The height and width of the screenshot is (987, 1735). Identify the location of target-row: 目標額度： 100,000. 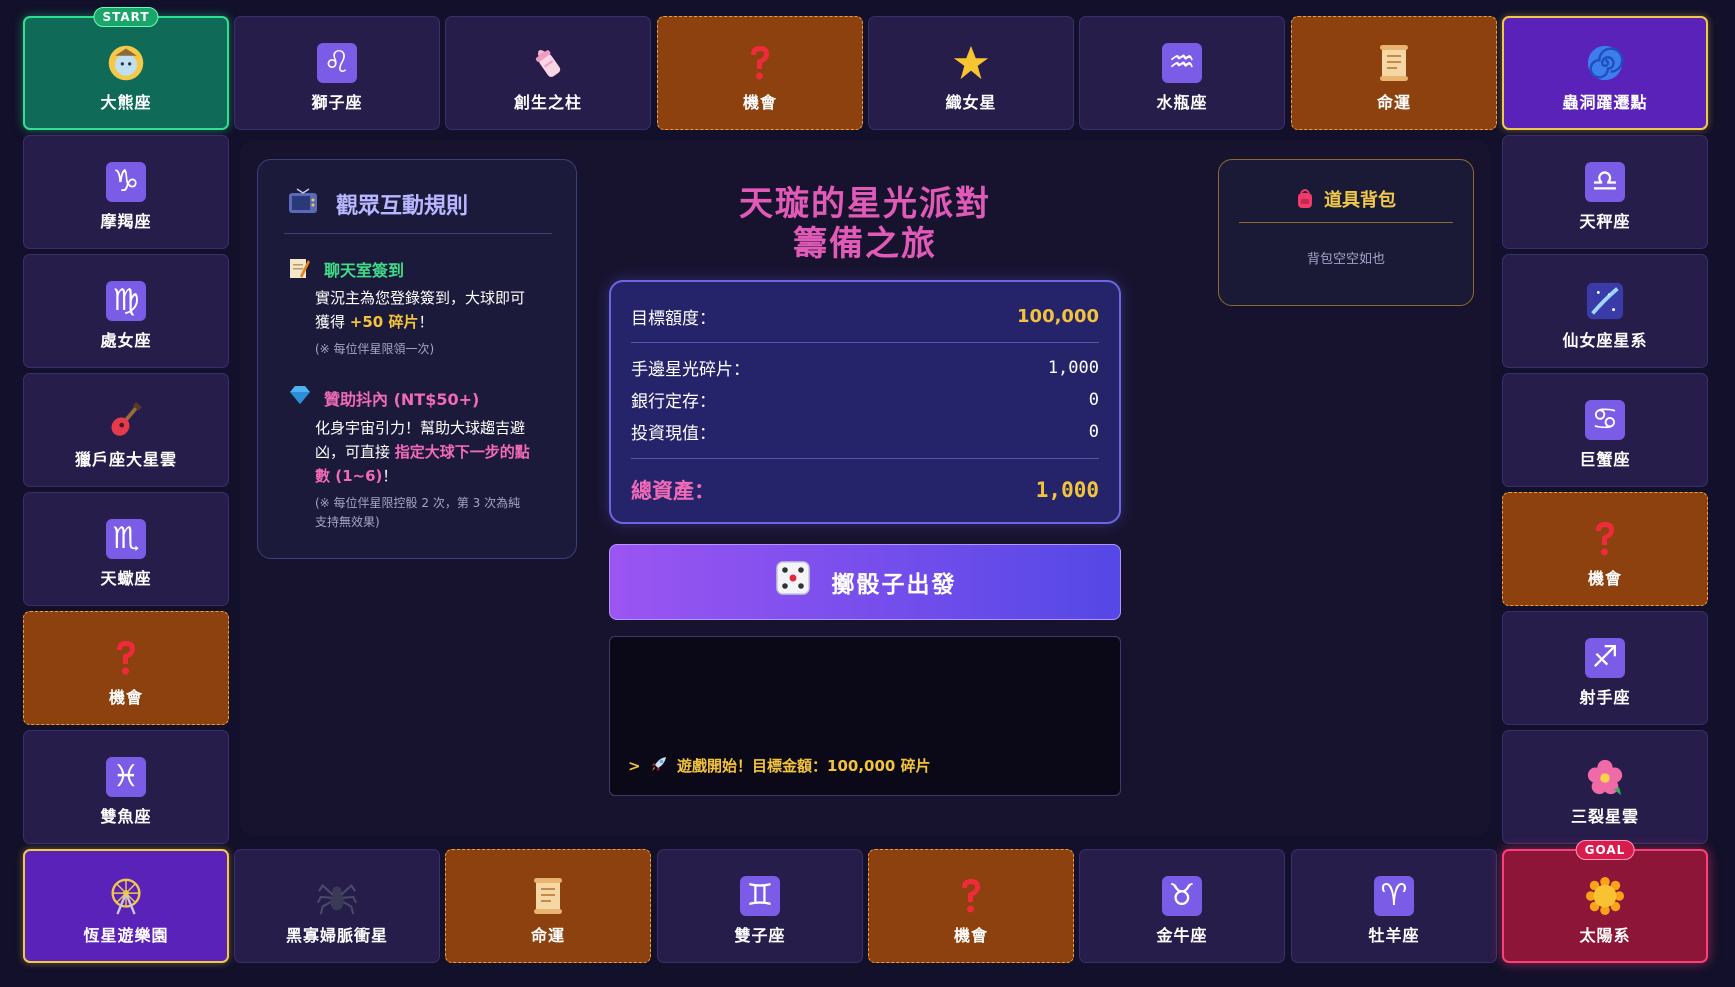
(865, 316).